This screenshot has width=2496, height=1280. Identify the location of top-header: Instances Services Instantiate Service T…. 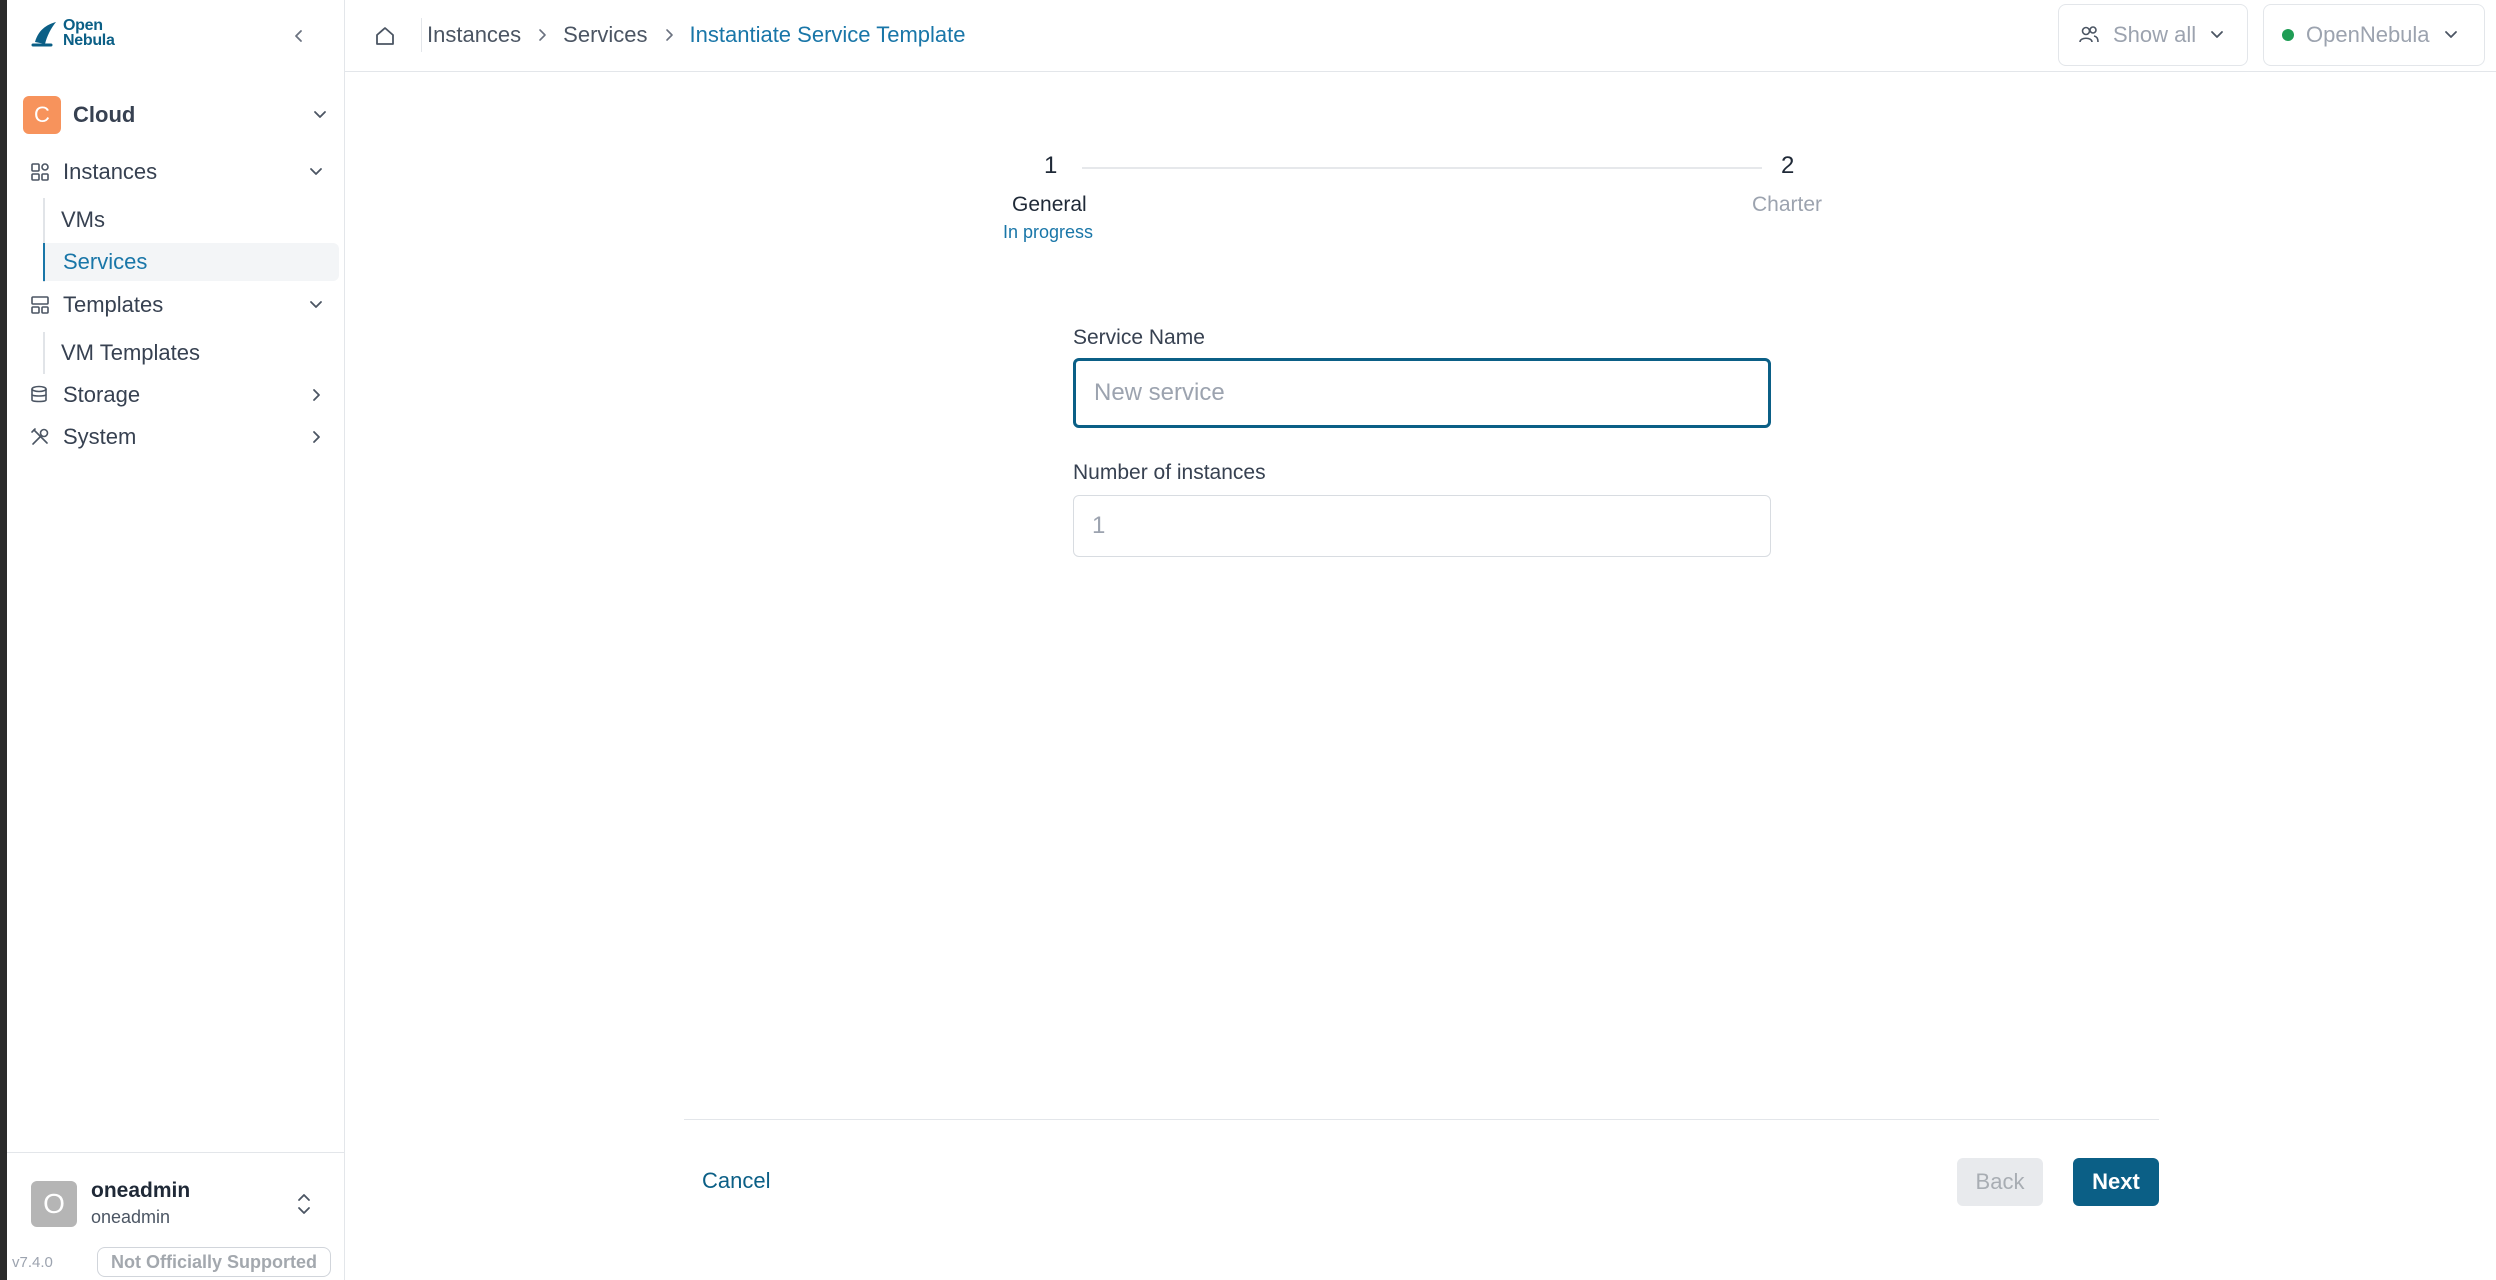
(1420, 36).